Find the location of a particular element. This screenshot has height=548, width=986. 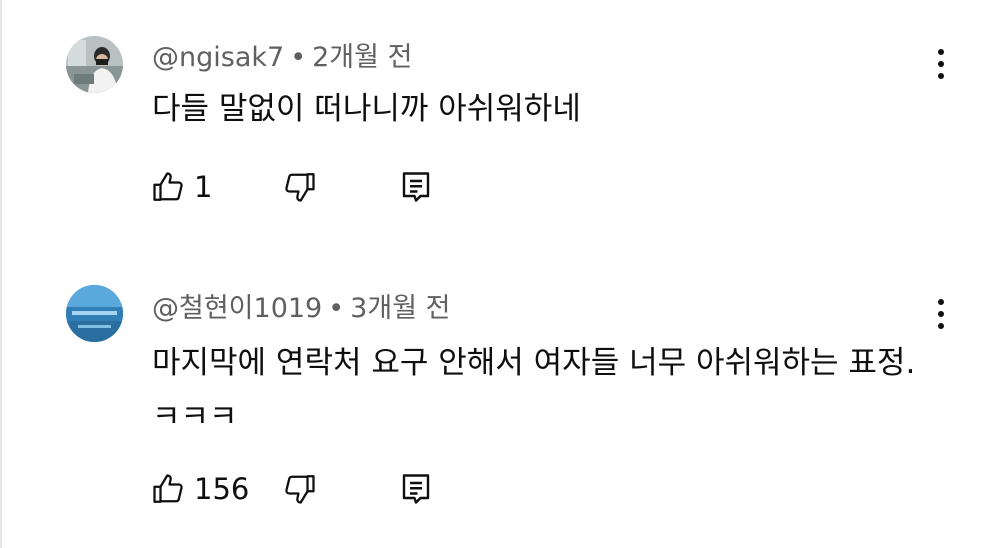

like-count: 156 is located at coordinates (222, 489).